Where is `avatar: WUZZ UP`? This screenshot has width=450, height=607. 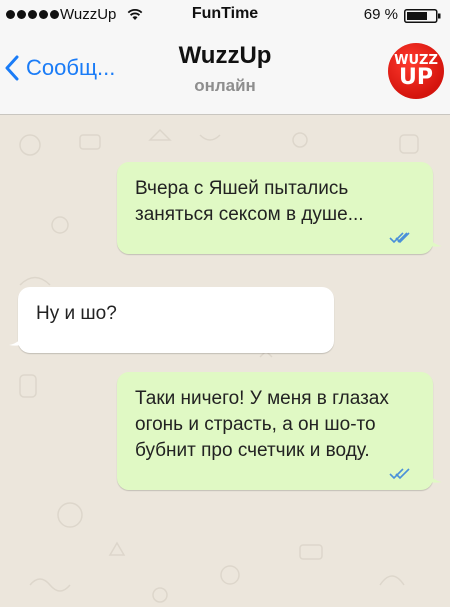
avatar: WUZZ UP is located at coordinates (416, 71).